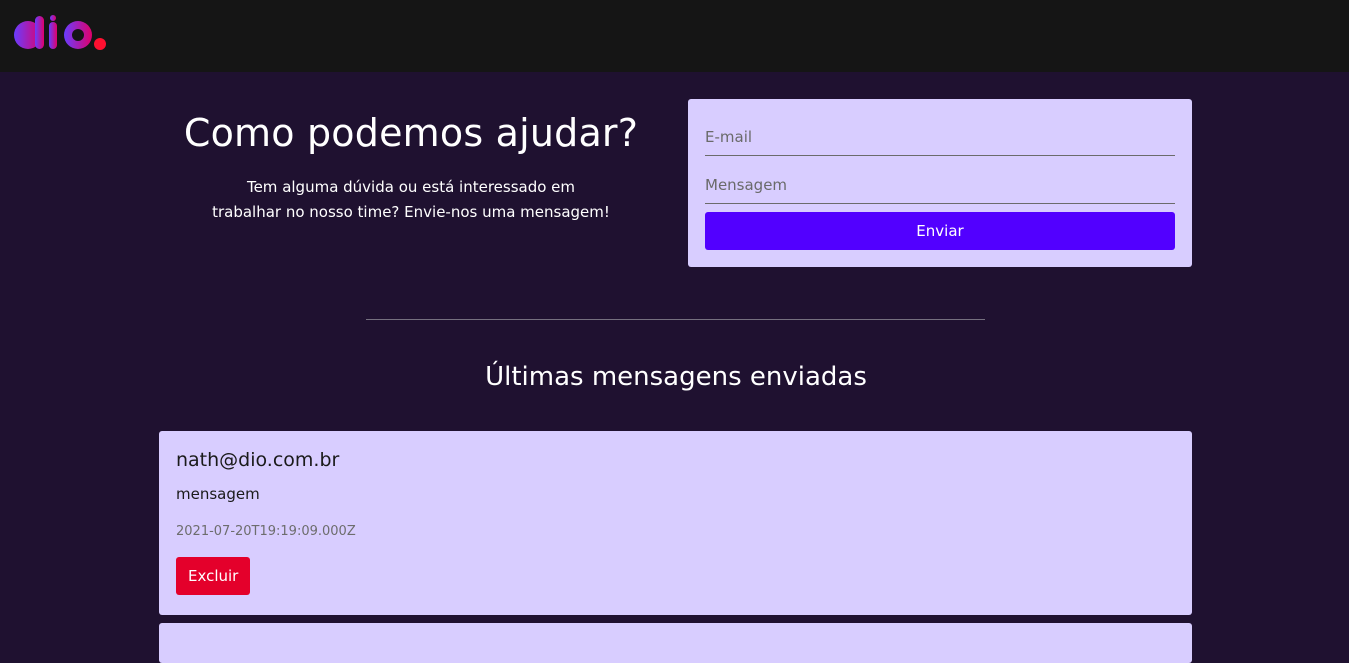 Image resolution: width=1349 pixels, height=663 pixels. Describe the element at coordinates (675, 643) in the screenshot. I see `message-card` at that location.